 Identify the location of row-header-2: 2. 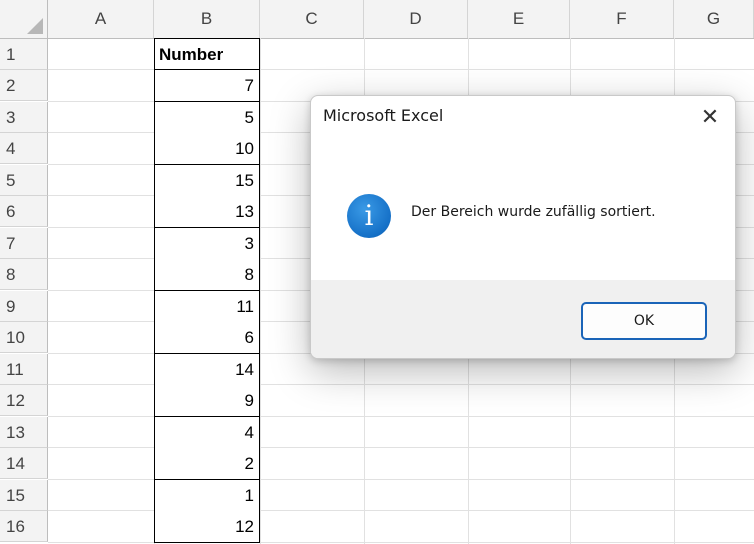
(24, 85).